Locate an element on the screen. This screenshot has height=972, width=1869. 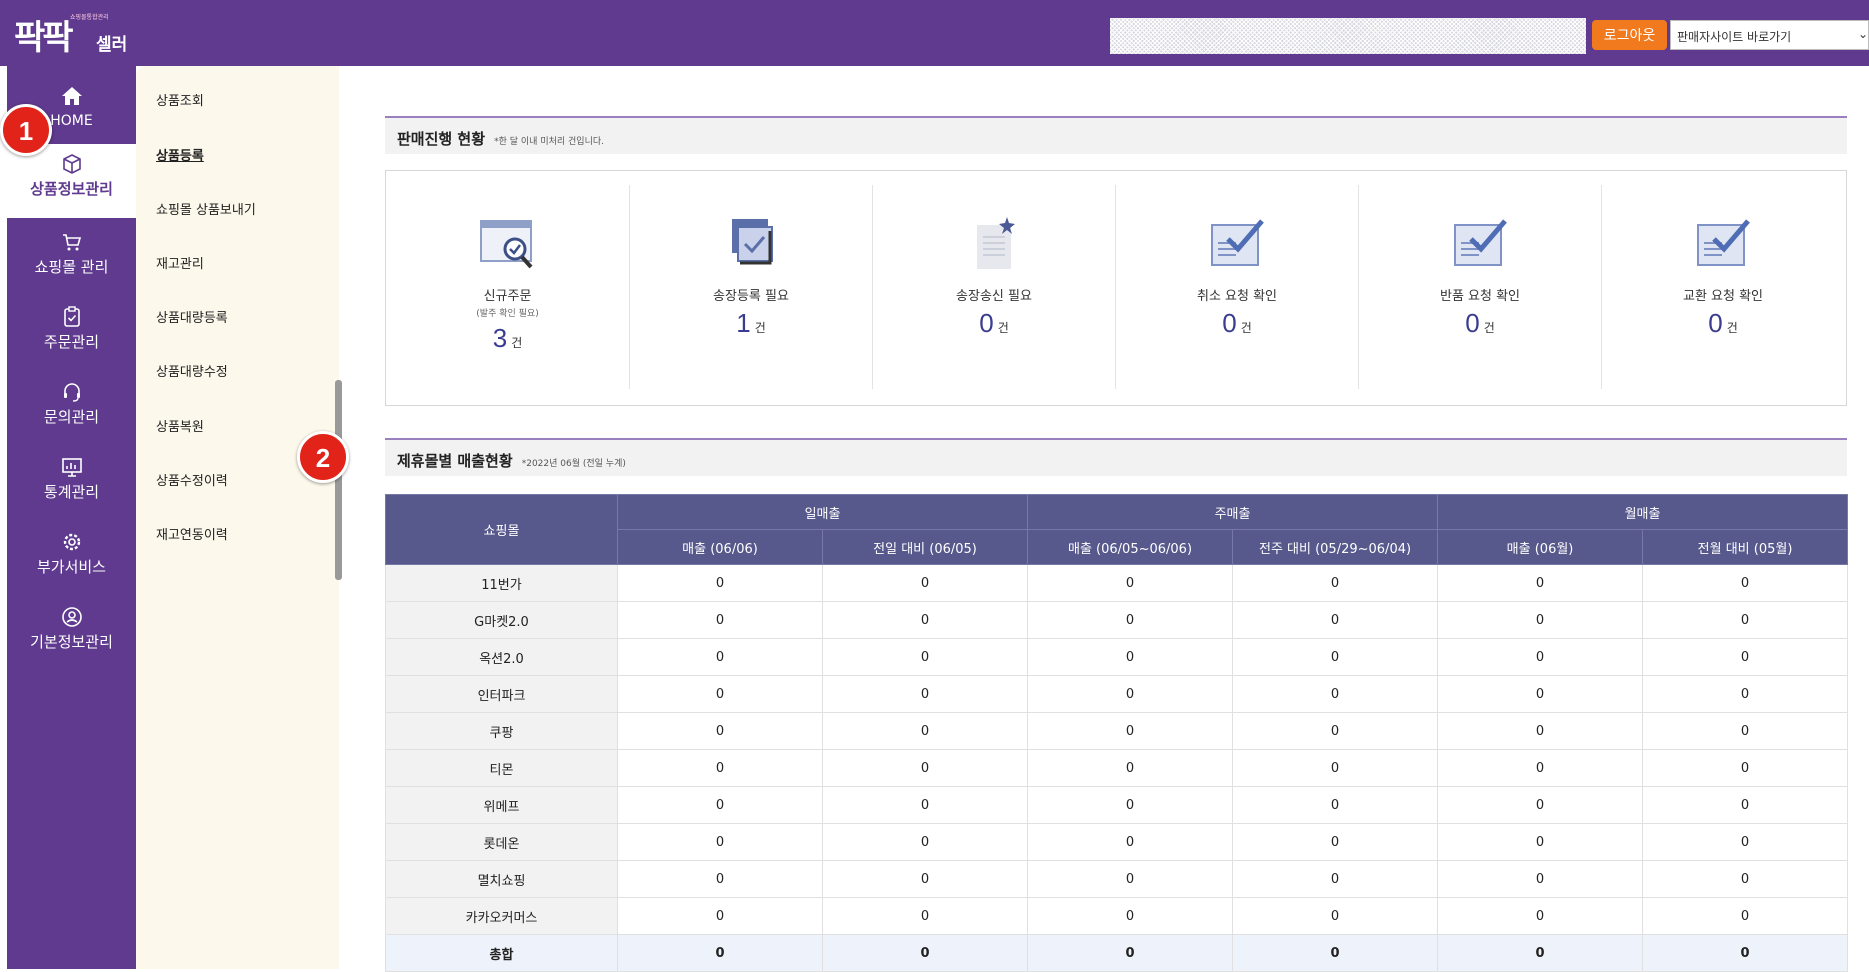
logout-button: 로그아웃 is located at coordinates (1629, 35).